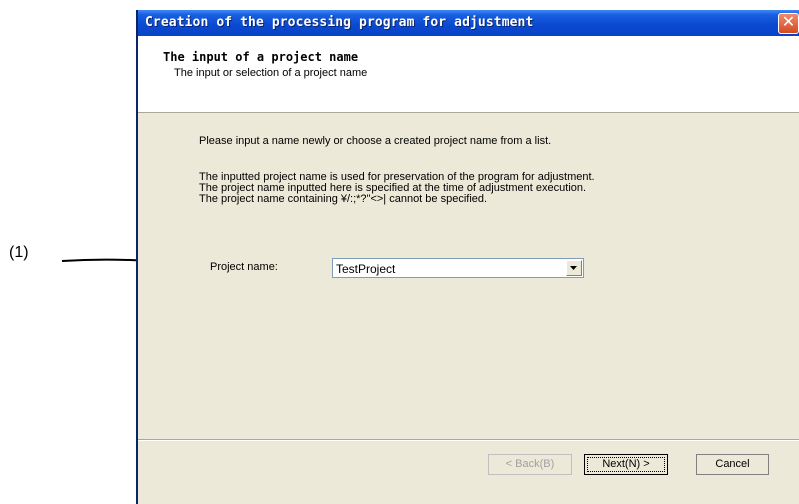 The height and width of the screenshot is (504, 799). I want to click on project-name-combobox: TestProject, so click(458, 268).